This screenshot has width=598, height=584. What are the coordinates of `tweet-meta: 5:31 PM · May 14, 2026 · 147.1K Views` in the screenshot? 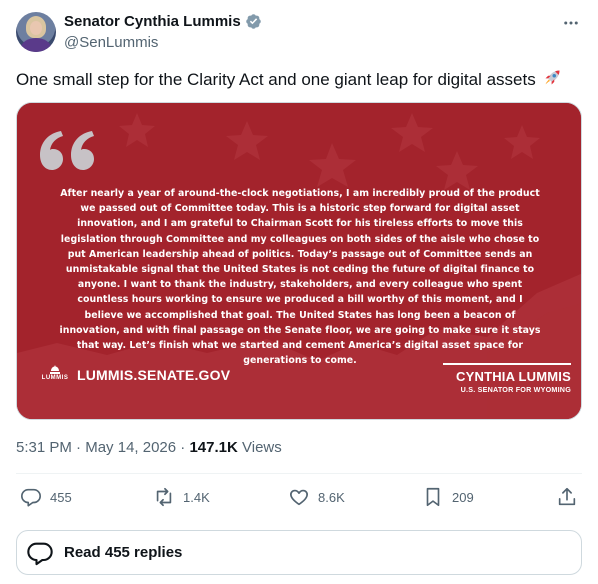 It's located at (149, 447).